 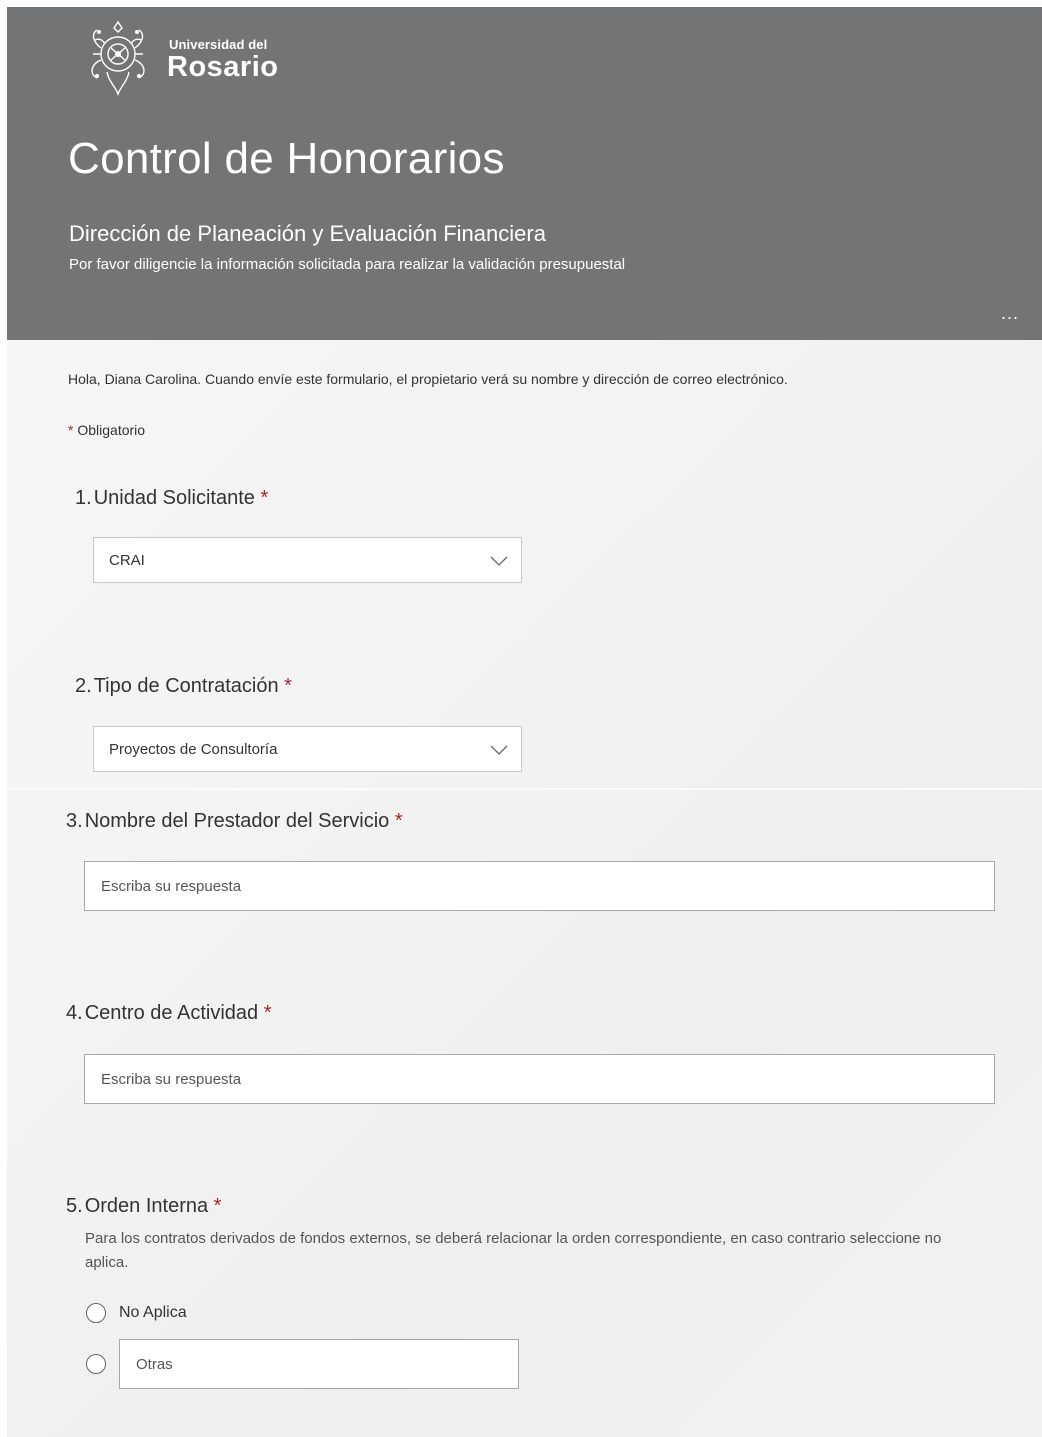 I want to click on question-2-title: 2. Tipo de Contratación *, so click(x=183, y=686).